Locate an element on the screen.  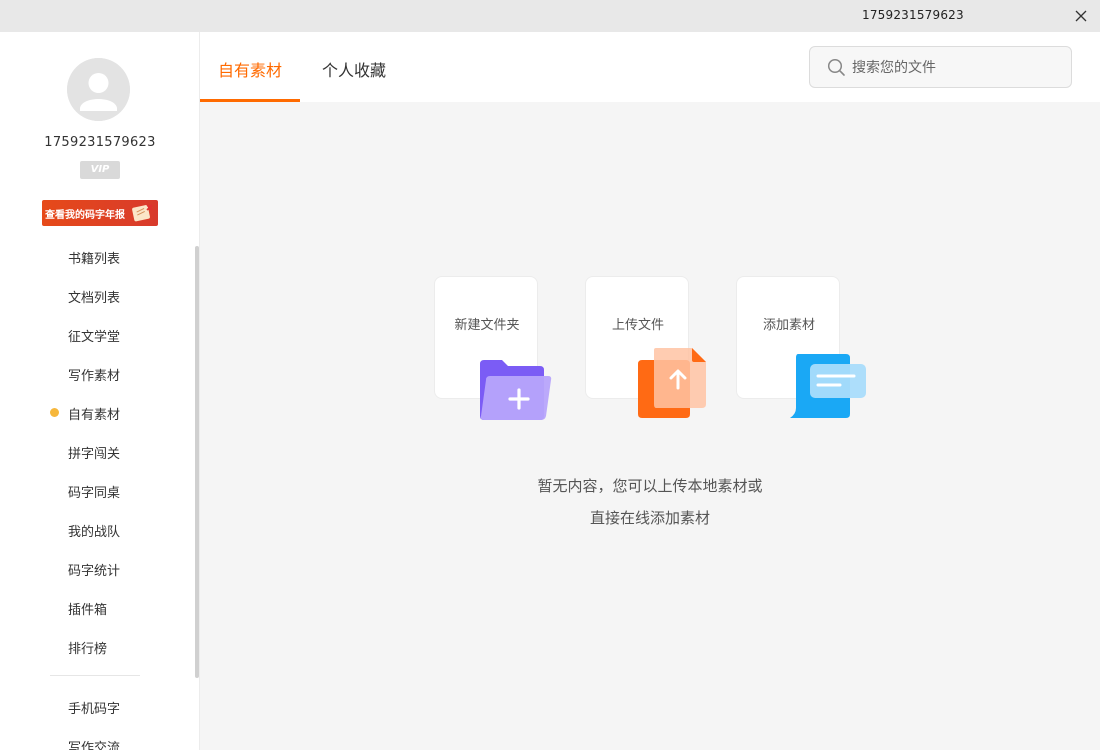
nav-item-writing-stats: 码字统计 is located at coordinates (97, 568).